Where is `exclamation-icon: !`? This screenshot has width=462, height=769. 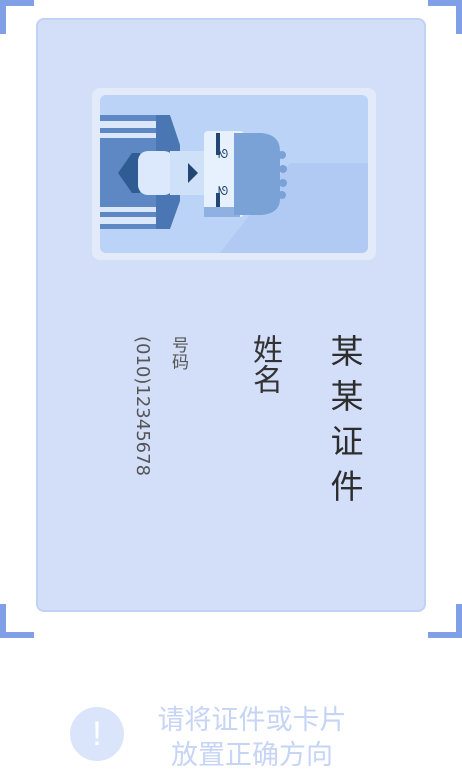
exclamation-icon: ! is located at coordinates (97, 734).